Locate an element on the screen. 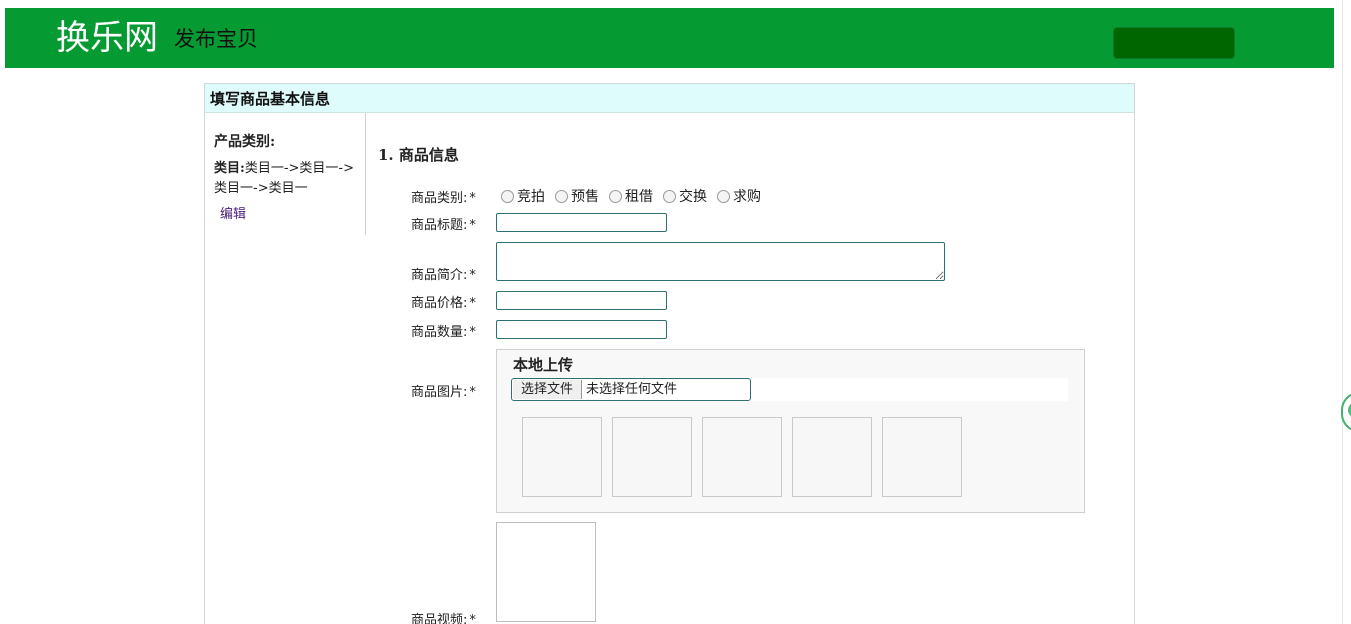 Image resolution: width=1351 pixels, height=624 pixels. edit-category-link: 编辑 is located at coordinates (233, 212).